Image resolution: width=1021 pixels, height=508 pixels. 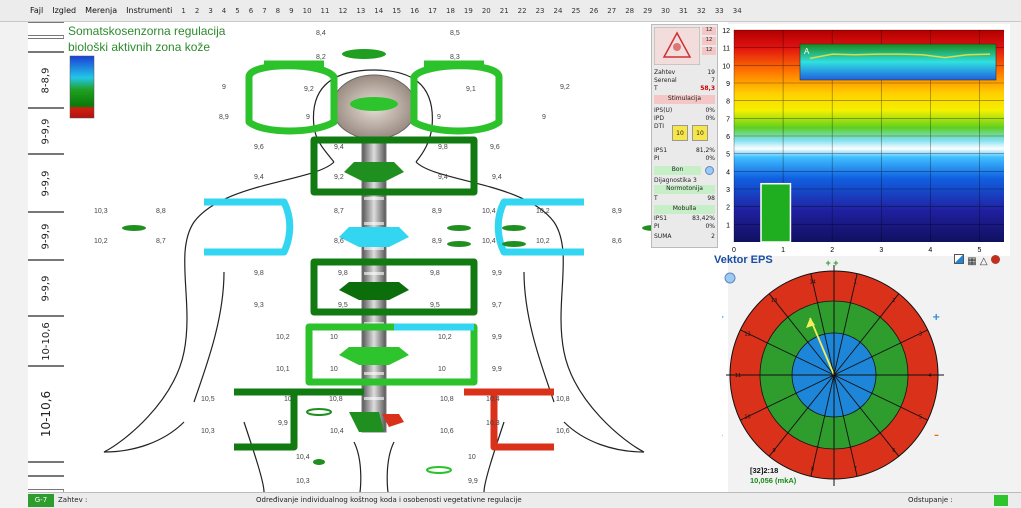 I want to click on dti-box-1: 10, so click(x=680, y=133).